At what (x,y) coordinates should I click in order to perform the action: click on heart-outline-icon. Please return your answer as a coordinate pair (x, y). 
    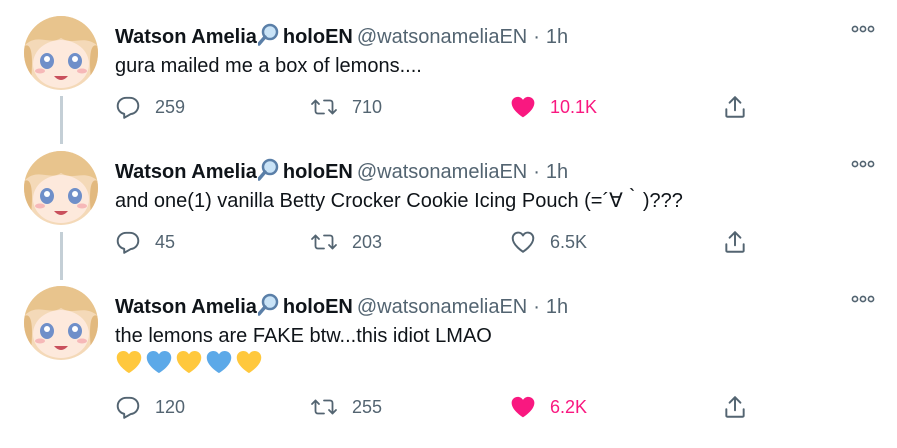
    Looking at the image, I should click on (523, 242).